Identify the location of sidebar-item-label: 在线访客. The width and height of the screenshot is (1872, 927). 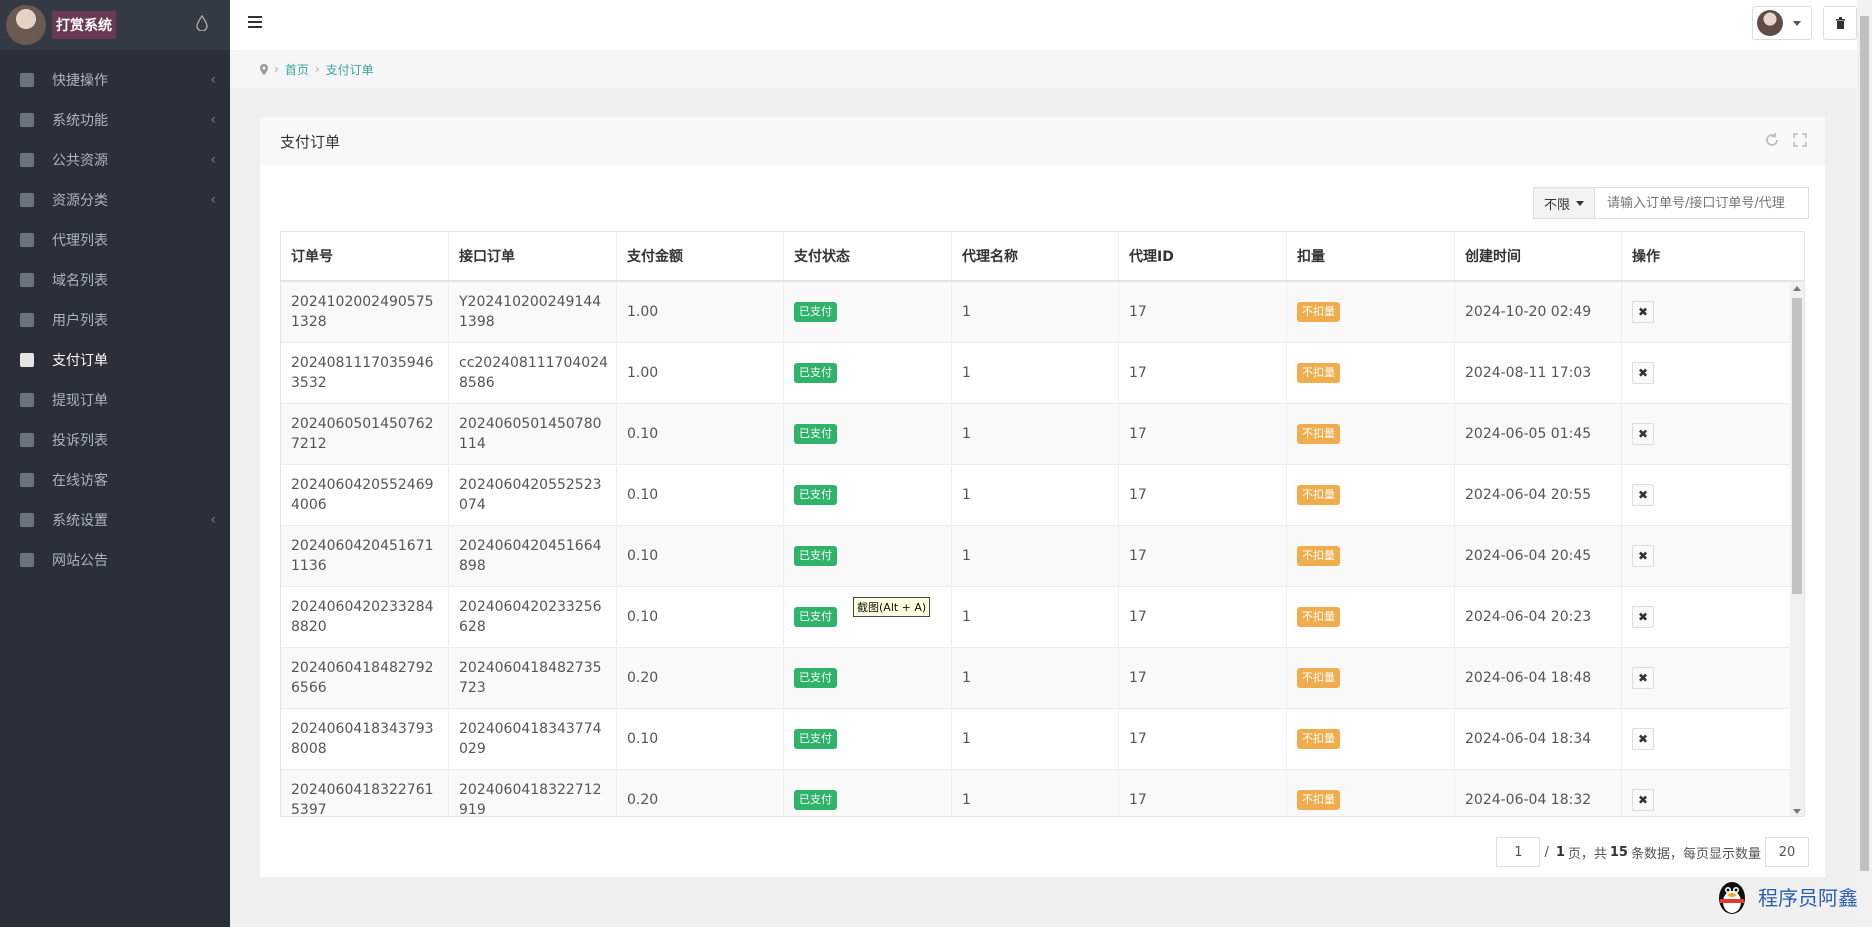
(80, 481).